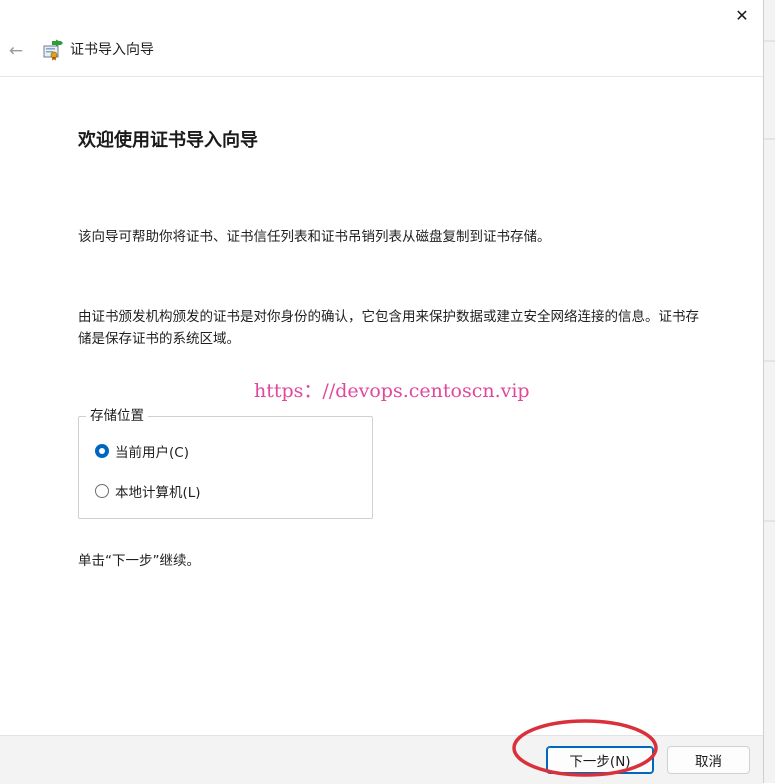 The width and height of the screenshot is (775, 784). What do you see at coordinates (117, 416) in the screenshot?
I see `store-location-legend: 存储位置` at bounding box center [117, 416].